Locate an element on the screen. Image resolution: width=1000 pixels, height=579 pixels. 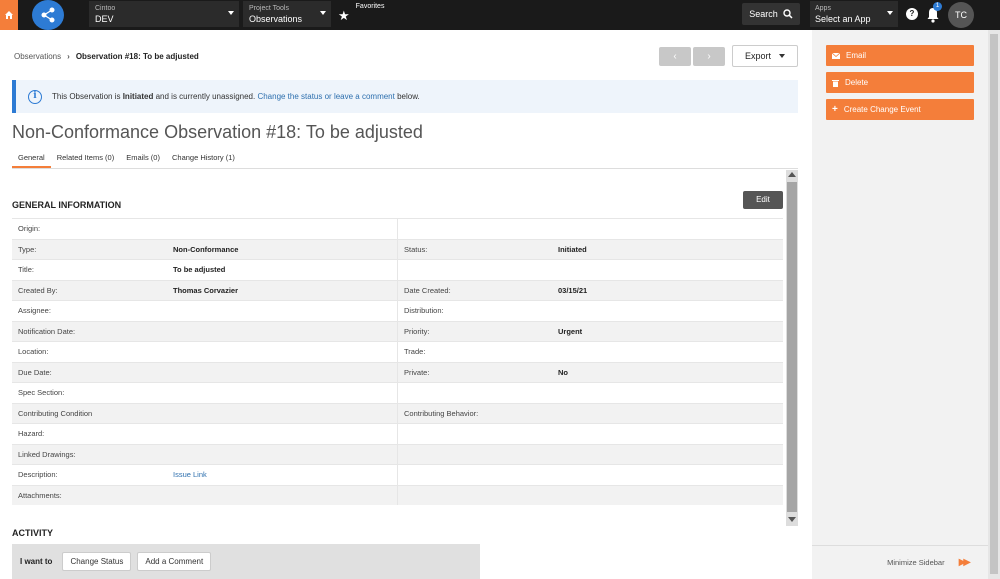
share-network-icon is located at coordinates (48, 15).